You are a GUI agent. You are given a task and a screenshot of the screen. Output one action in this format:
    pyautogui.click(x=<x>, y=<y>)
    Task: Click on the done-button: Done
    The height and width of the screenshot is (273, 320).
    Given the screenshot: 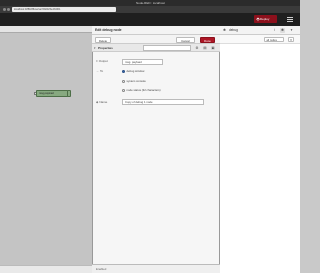 What is the action you would take?
    pyautogui.click(x=207, y=40)
    